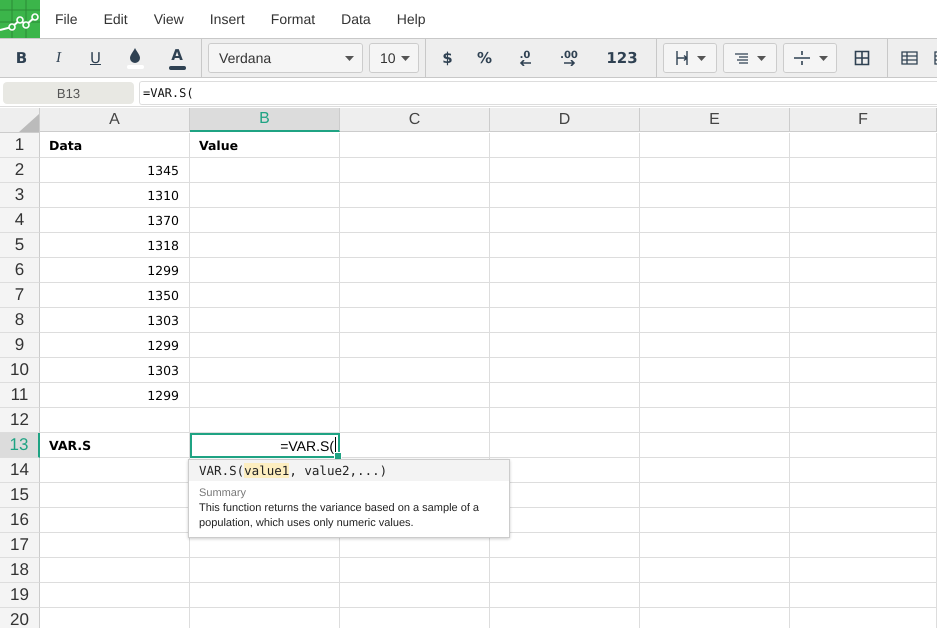 The width and height of the screenshot is (937, 628). Describe the element at coordinates (115, 120) in the screenshot. I see `column-header: A` at that location.